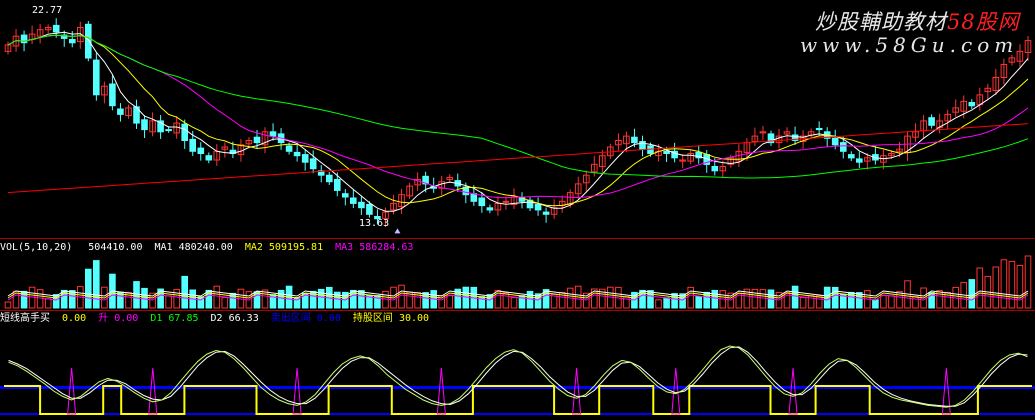 The height and width of the screenshot is (420, 1035). I want to click on indicator-field-5-value: 30.00, so click(414, 318).